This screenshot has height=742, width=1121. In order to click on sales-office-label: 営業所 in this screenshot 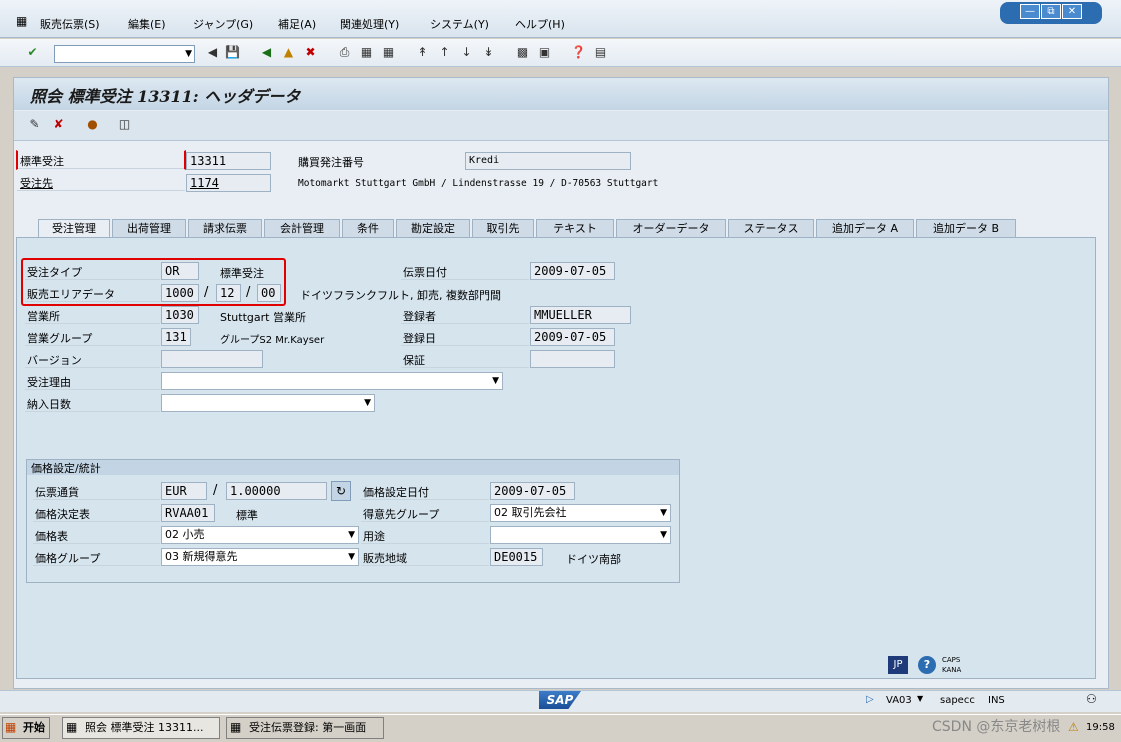, I will do `click(43, 316)`.